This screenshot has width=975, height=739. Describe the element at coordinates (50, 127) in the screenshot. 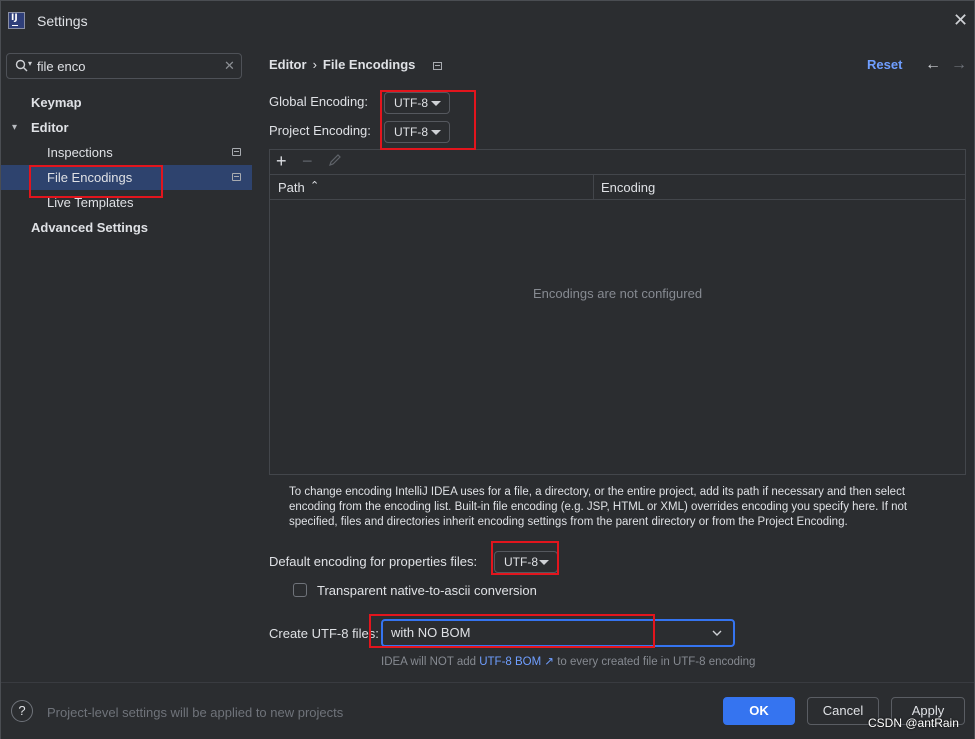

I see `sidebar-item-label: Editor` at that location.